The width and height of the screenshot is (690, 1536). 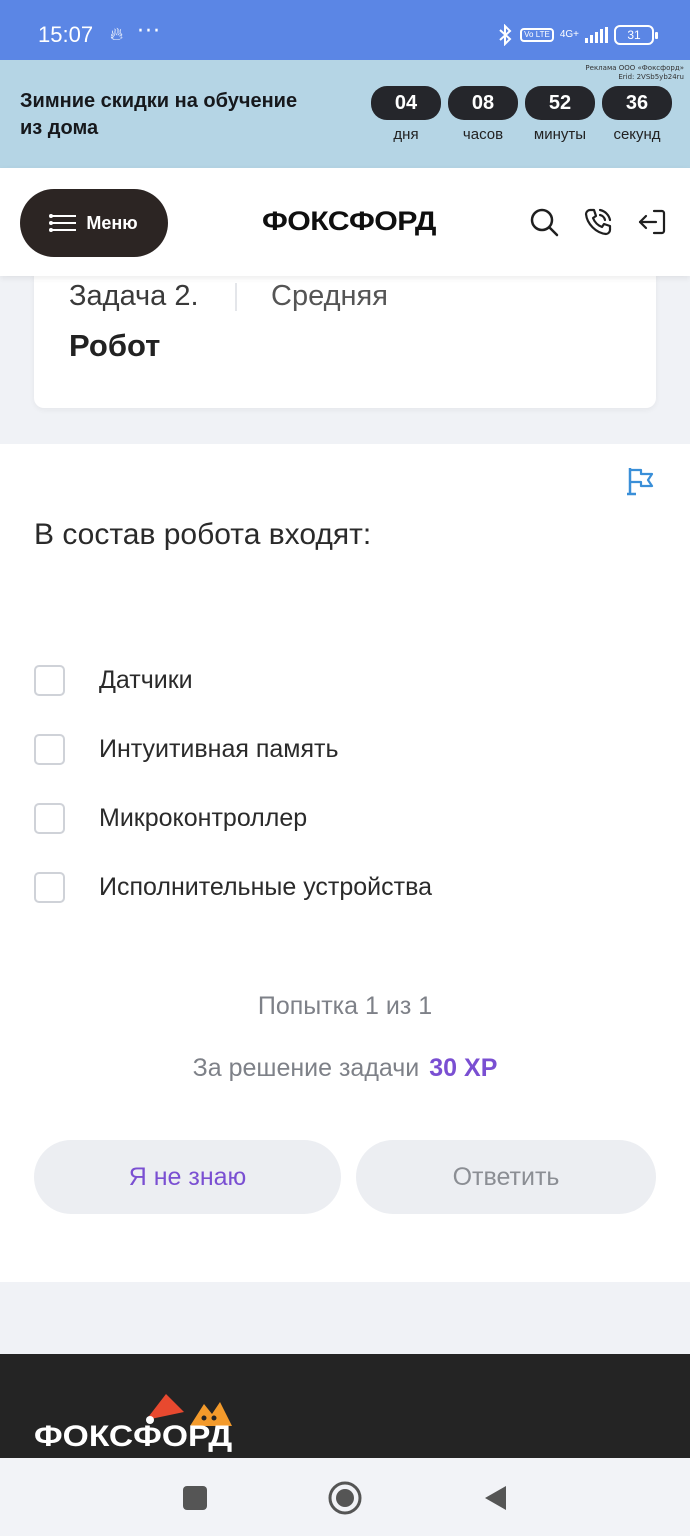 What do you see at coordinates (506, 1177) in the screenshot?
I see `answer-button: Ответить` at bounding box center [506, 1177].